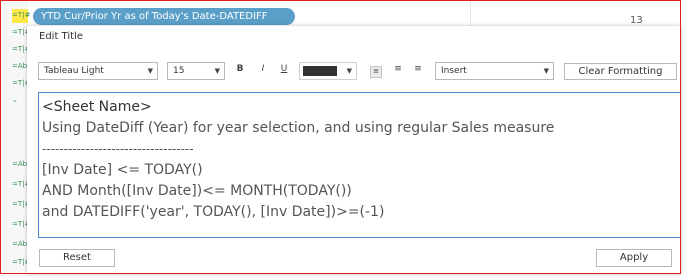 The height and width of the screenshot is (276, 683). I want to click on font-size-value: 15, so click(179, 71).